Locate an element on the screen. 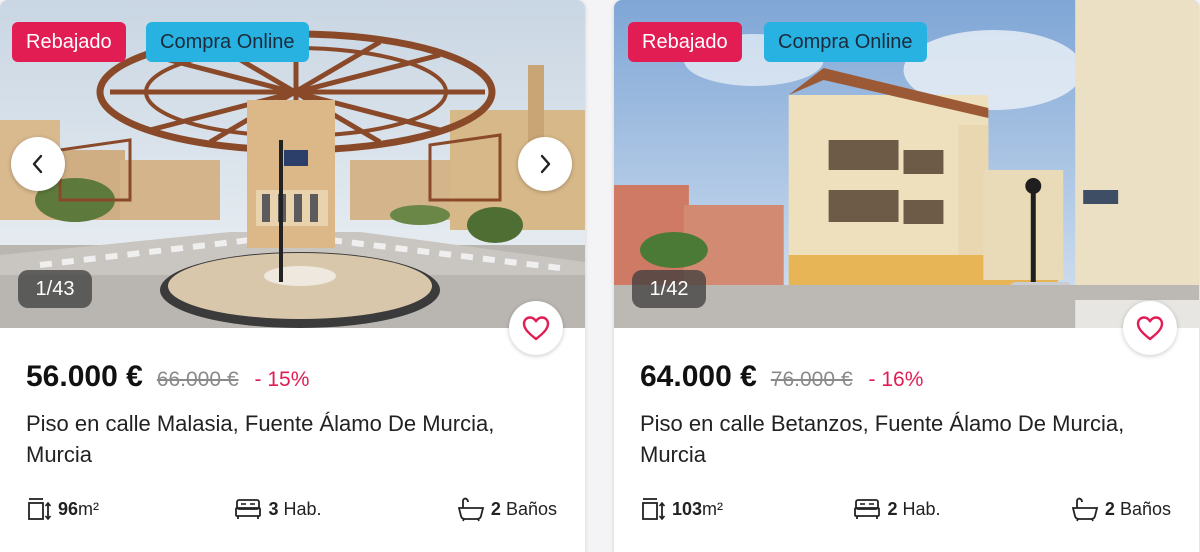  price-row: 64.000 € 76.000 € - 16% is located at coordinates (781, 377).